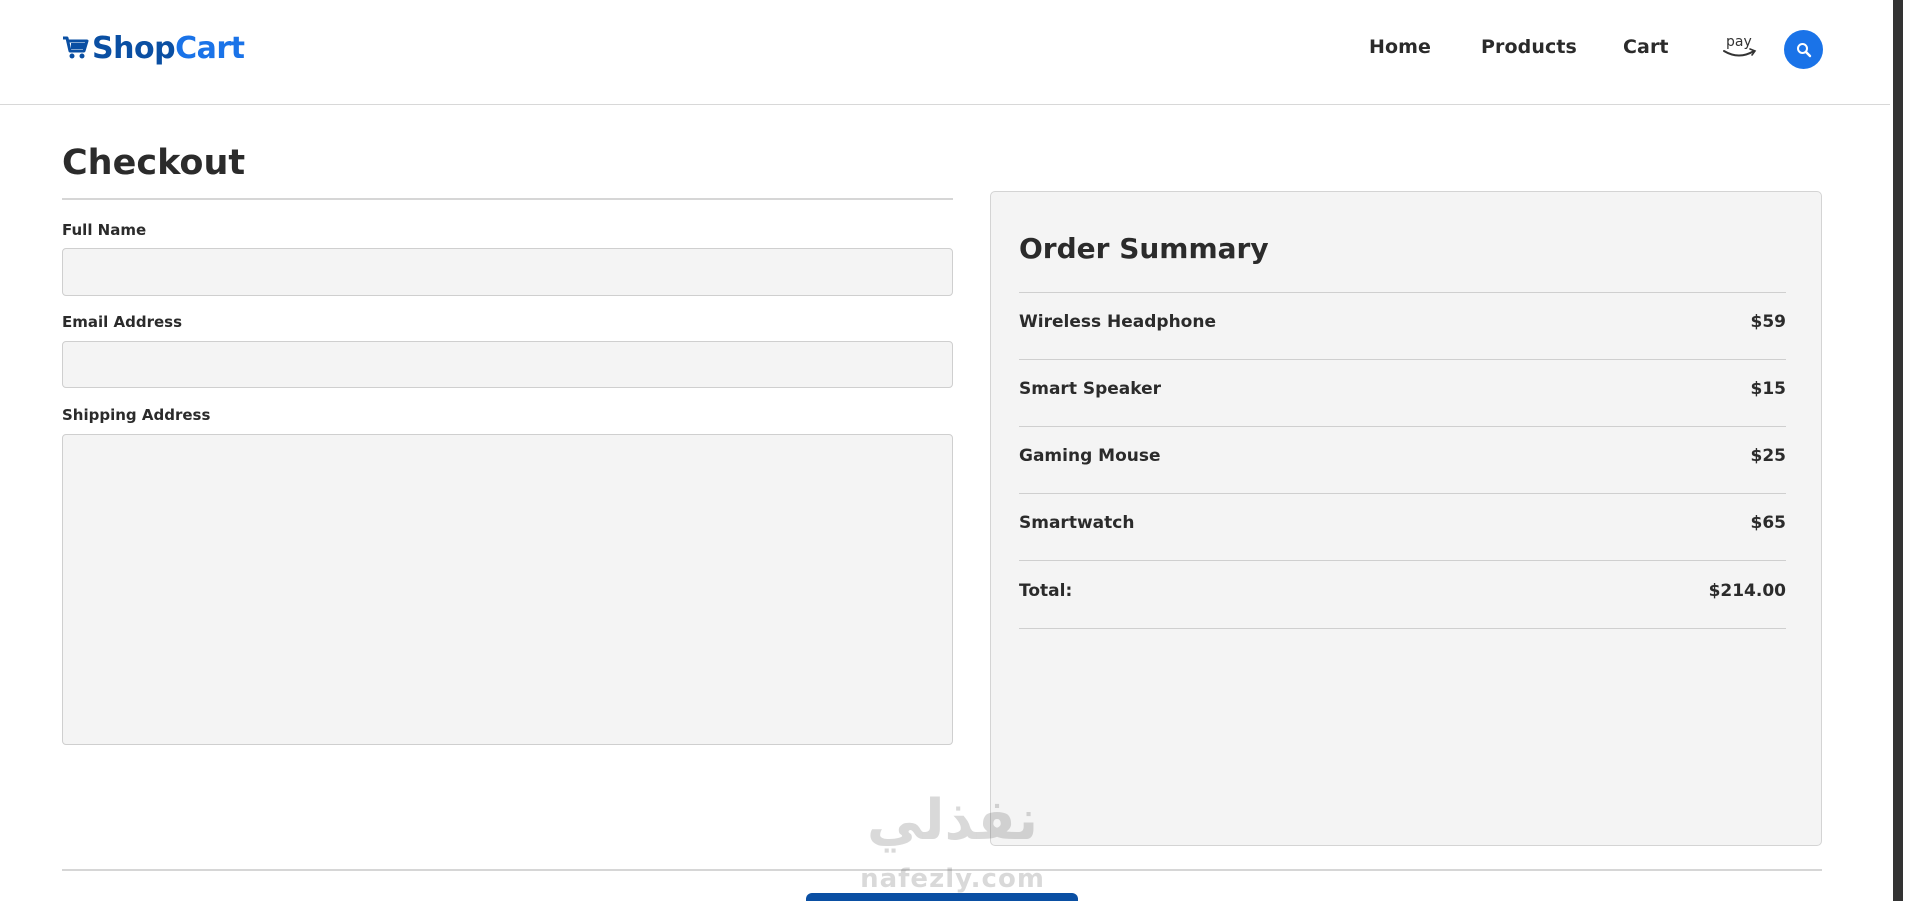 The width and height of the screenshot is (1906, 901). What do you see at coordinates (1144, 248) in the screenshot?
I see `order-summary-title: Order Summary` at bounding box center [1144, 248].